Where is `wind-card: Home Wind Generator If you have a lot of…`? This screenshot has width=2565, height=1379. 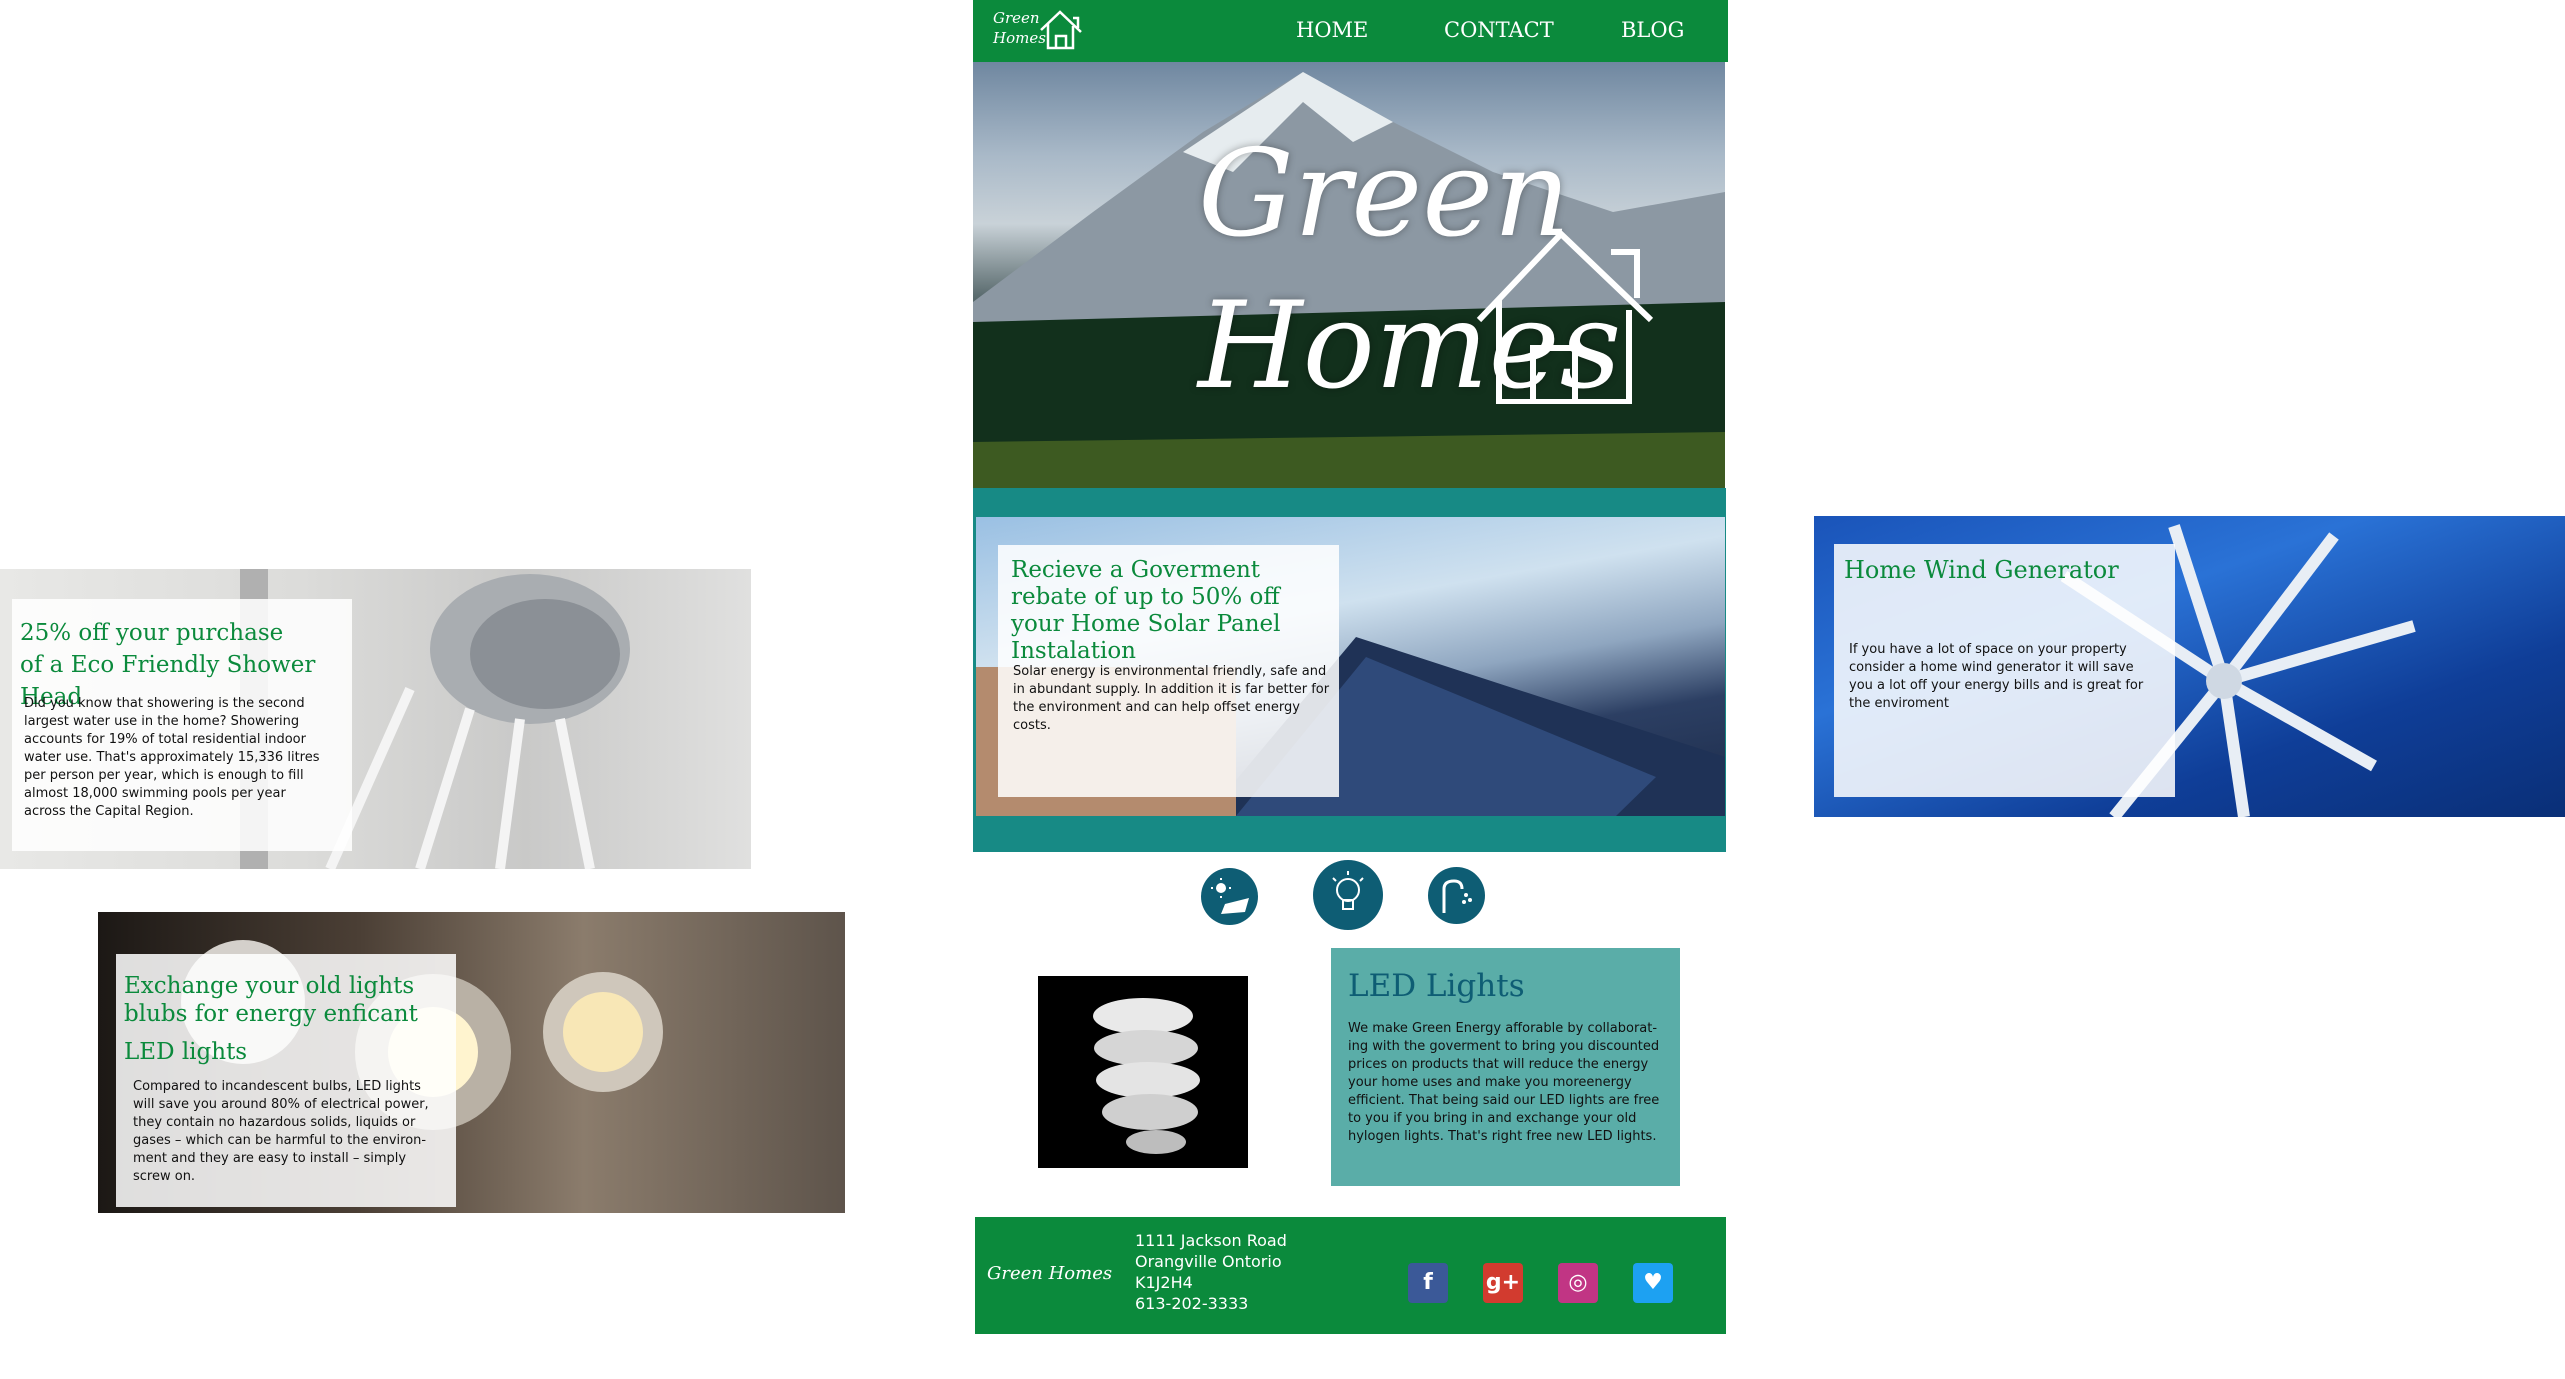 wind-card: Home Wind Generator If you have a lot of… is located at coordinates (2004, 670).